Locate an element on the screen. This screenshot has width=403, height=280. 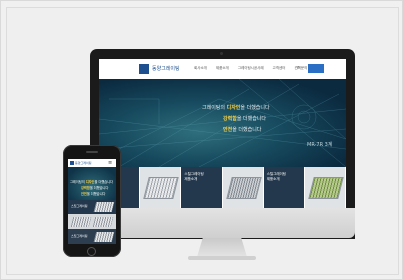
hero-line-1: 그레이팅의 디자인을 더했습니다 is located at coordinates (236, 108).